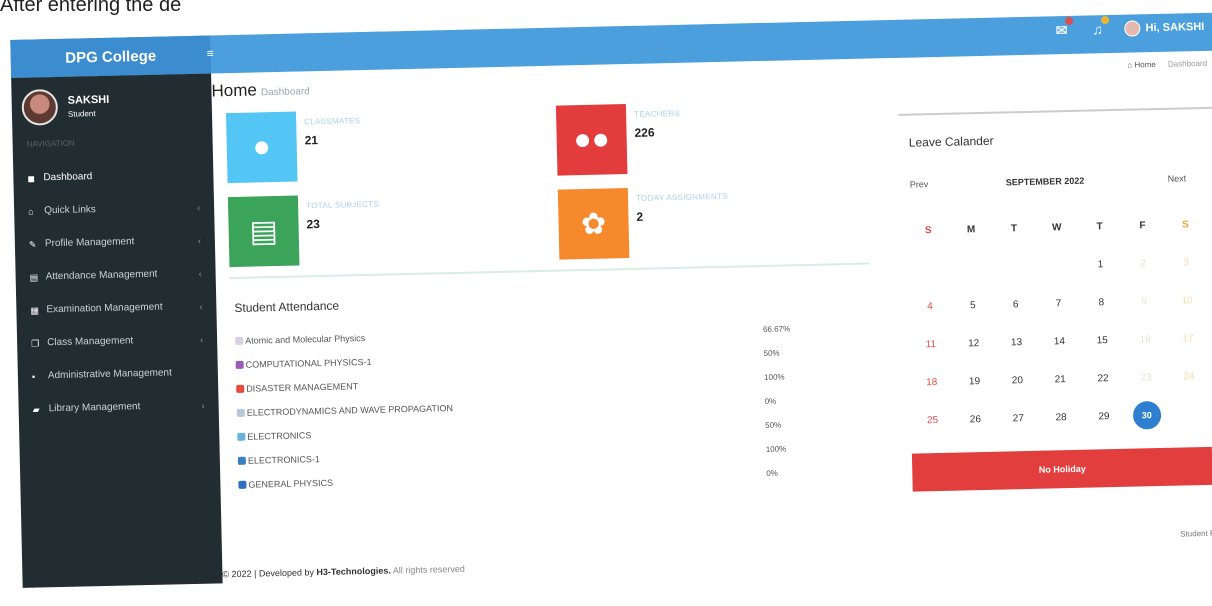 Image resolution: width=1212 pixels, height=606 pixels. I want to click on sidebar-item-library-management: ▰ Library Management ‹, so click(118, 407).